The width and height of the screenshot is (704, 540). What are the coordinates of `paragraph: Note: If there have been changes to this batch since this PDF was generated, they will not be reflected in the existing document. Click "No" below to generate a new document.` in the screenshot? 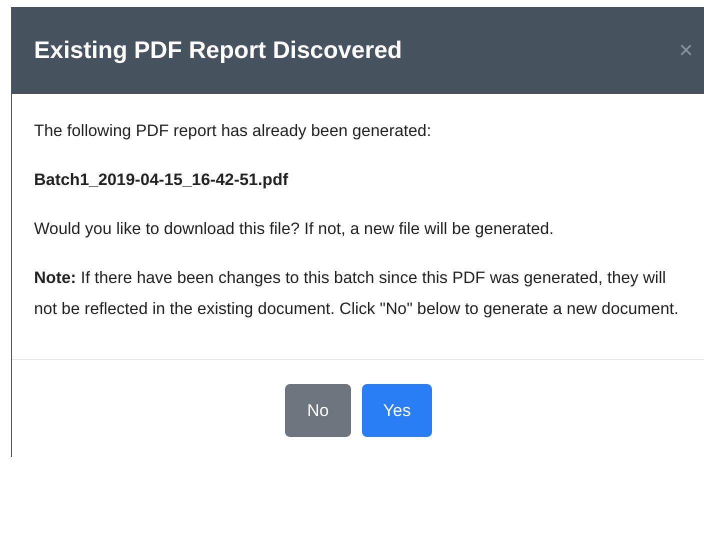 It's located at (357, 294).